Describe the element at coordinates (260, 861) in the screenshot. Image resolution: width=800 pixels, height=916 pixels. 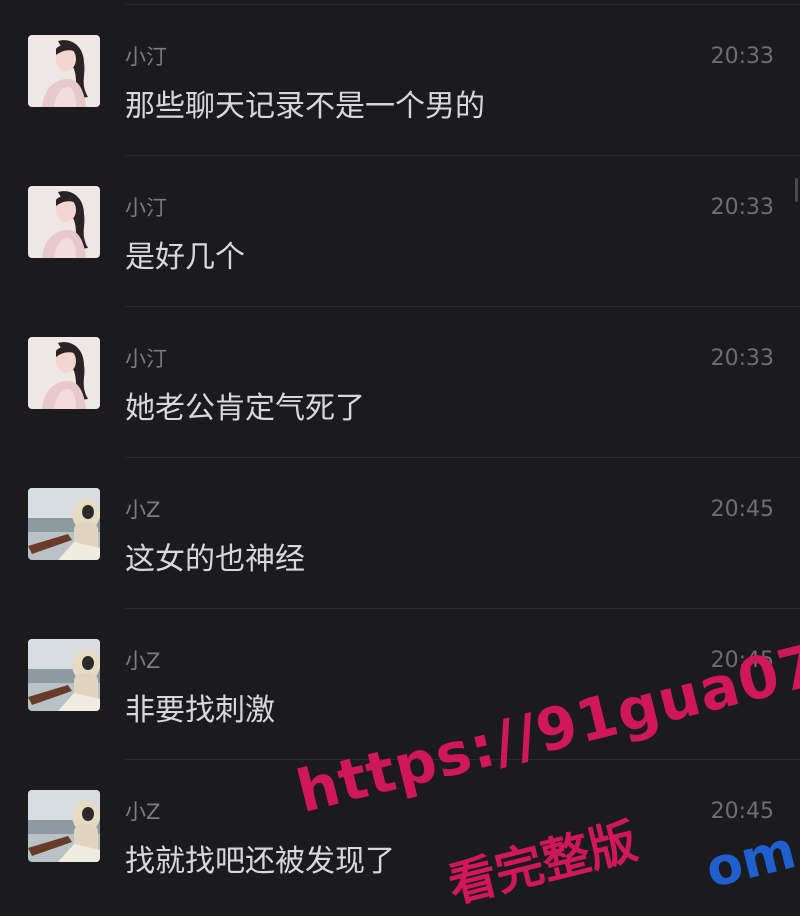
I see `message-text: 找就找吧还被发现了` at that location.